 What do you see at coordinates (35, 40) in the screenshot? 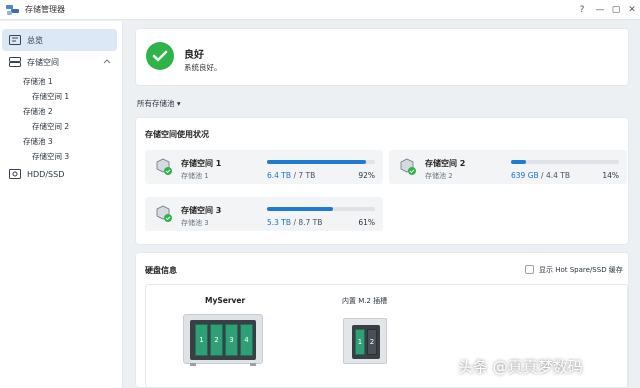
I see `sidebar-item-label: 总览` at bounding box center [35, 40].